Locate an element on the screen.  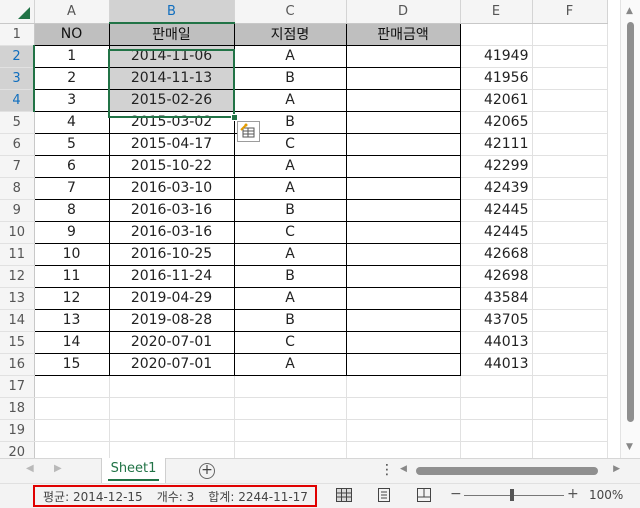
zoom-in-button: + is located at coordinates (573, 494).